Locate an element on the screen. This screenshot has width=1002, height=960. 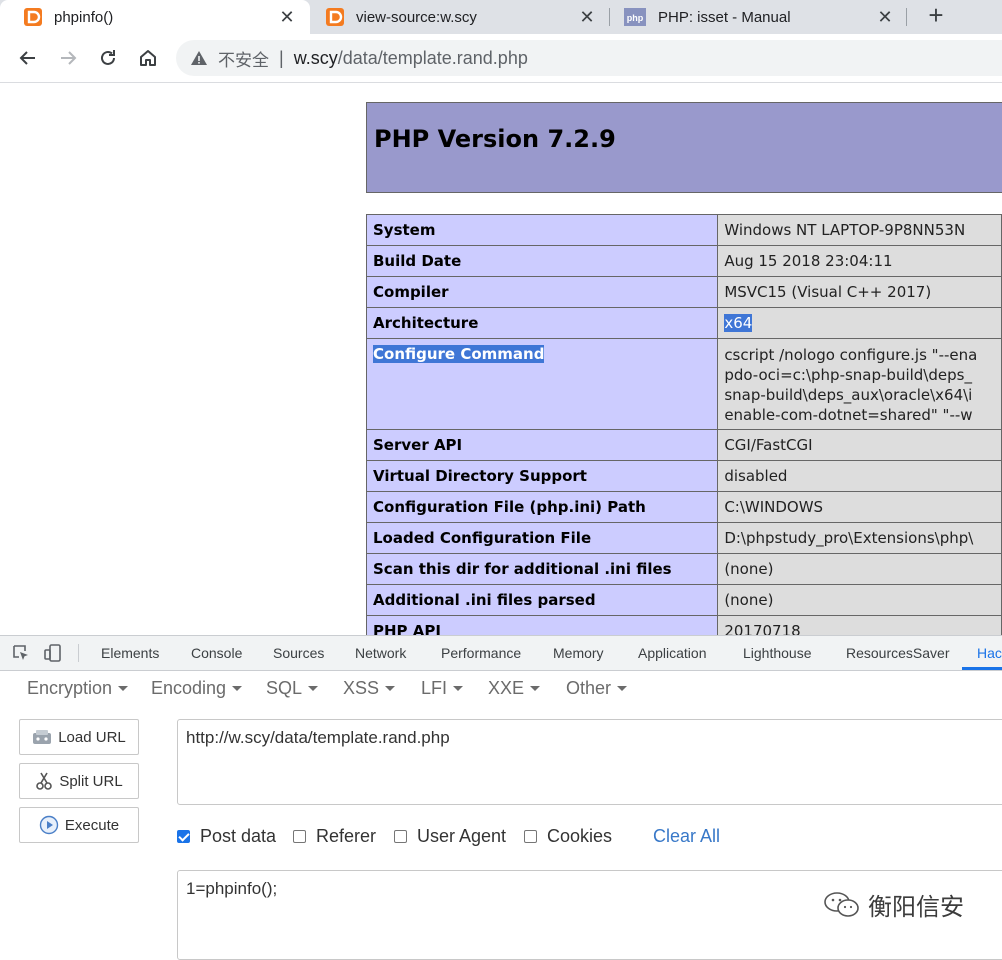
execute-label: Execute is located at coordinates (92, 825).